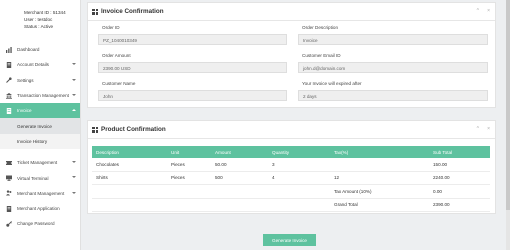 Image resolution: width=510 pixels, height=250 pixels. What do you see at coordinates (321, 55) in the screenshot?
I see `customer-email-label: Customer Email ID` at bounding box center [321, 55].